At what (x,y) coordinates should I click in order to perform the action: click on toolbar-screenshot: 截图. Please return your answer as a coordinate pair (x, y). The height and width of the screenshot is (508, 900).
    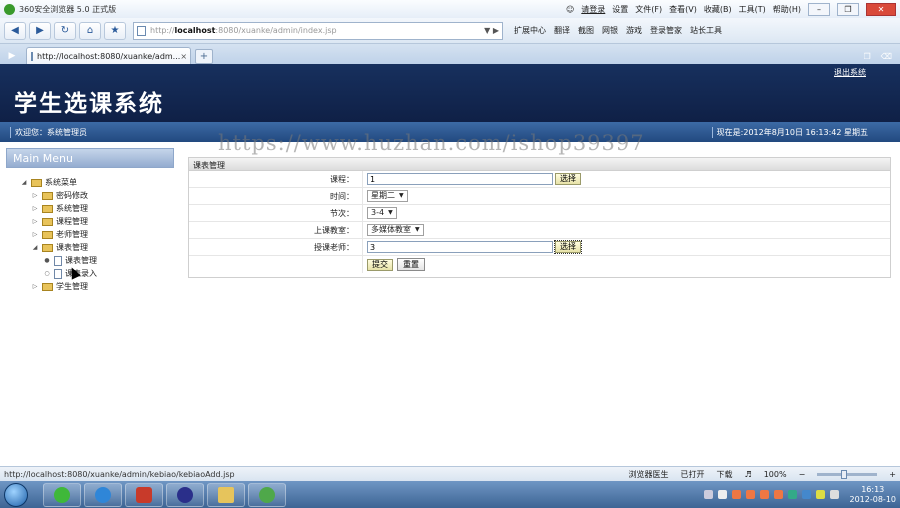
    Looking at the image, I should click on (586, 30).